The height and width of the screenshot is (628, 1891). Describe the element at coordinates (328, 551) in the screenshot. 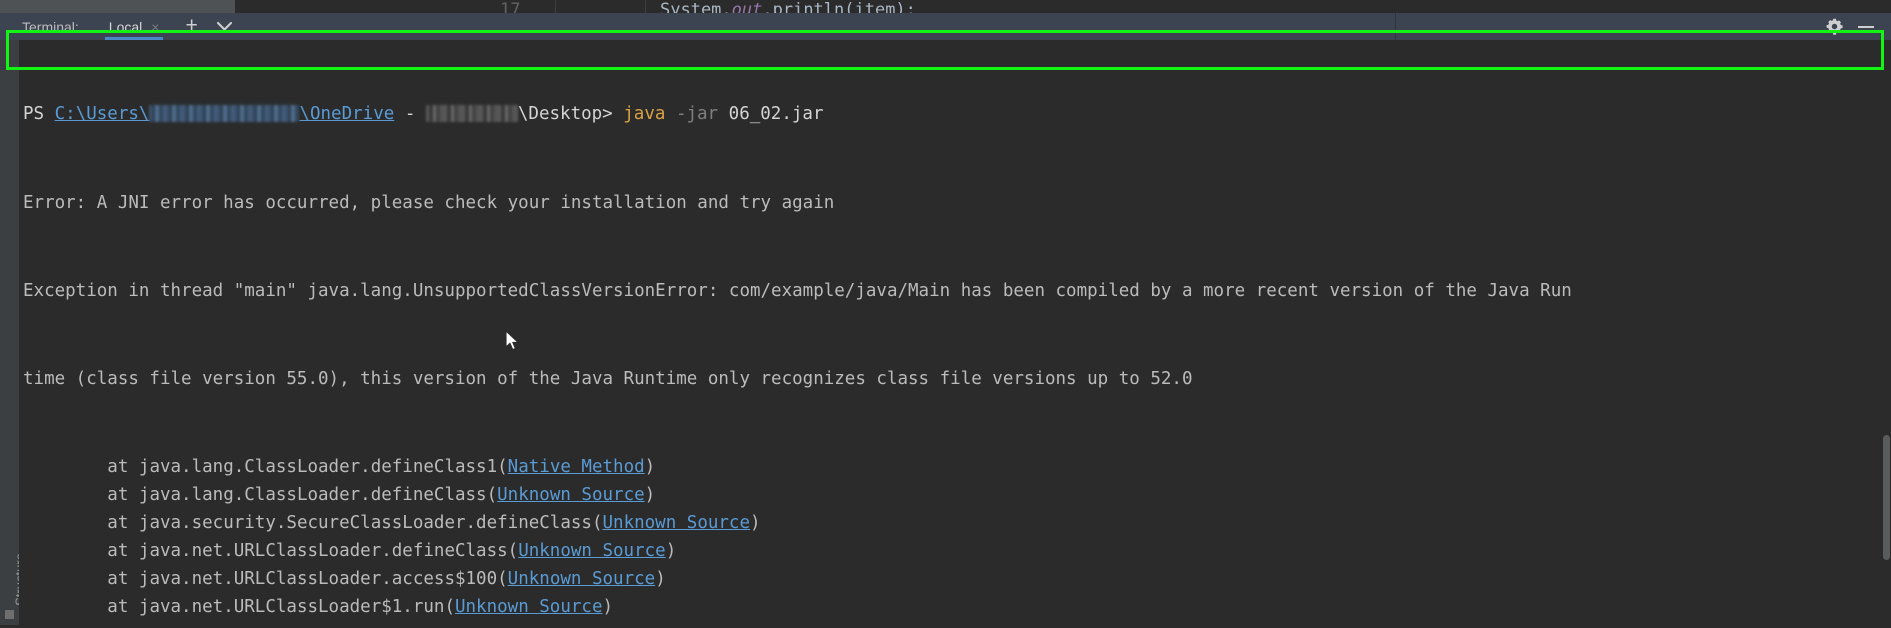

I see `stack-frame-text: java.net.URLClassLoader.defineClass(` at that location.